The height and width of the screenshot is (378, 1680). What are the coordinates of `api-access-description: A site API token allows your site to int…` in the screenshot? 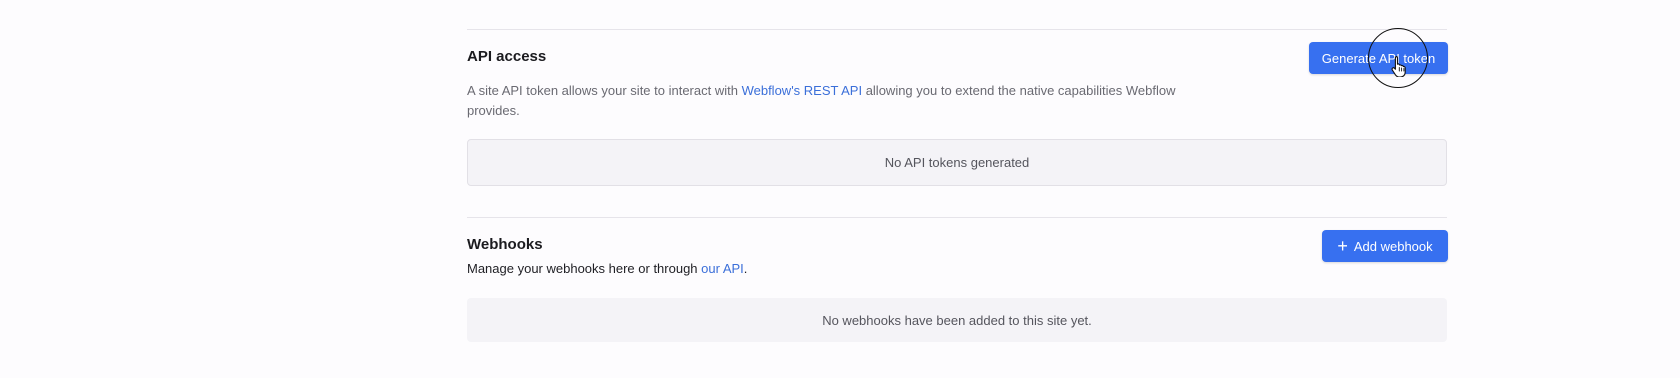 It's located at (847, 100).